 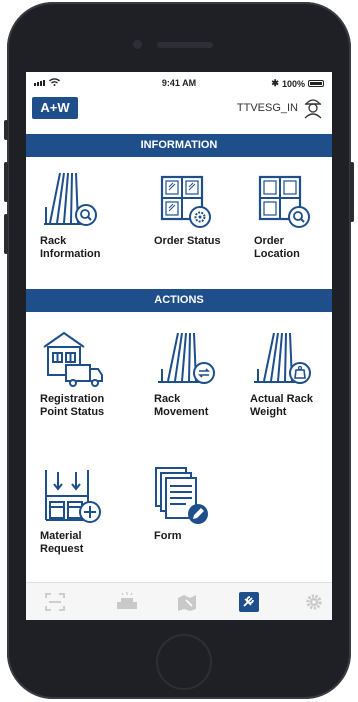 What do you see at coordinates (73, 496) in the screenshot?
I see `shelf-add-icon` at bounding box center [73, 496].